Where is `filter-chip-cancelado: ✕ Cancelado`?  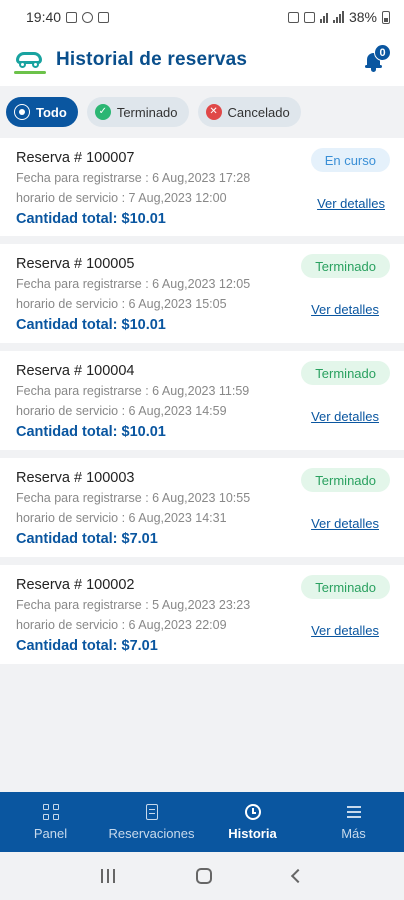 filter-chip-cancelado: ✕ Cancelado is located at coordinates (249, 112).